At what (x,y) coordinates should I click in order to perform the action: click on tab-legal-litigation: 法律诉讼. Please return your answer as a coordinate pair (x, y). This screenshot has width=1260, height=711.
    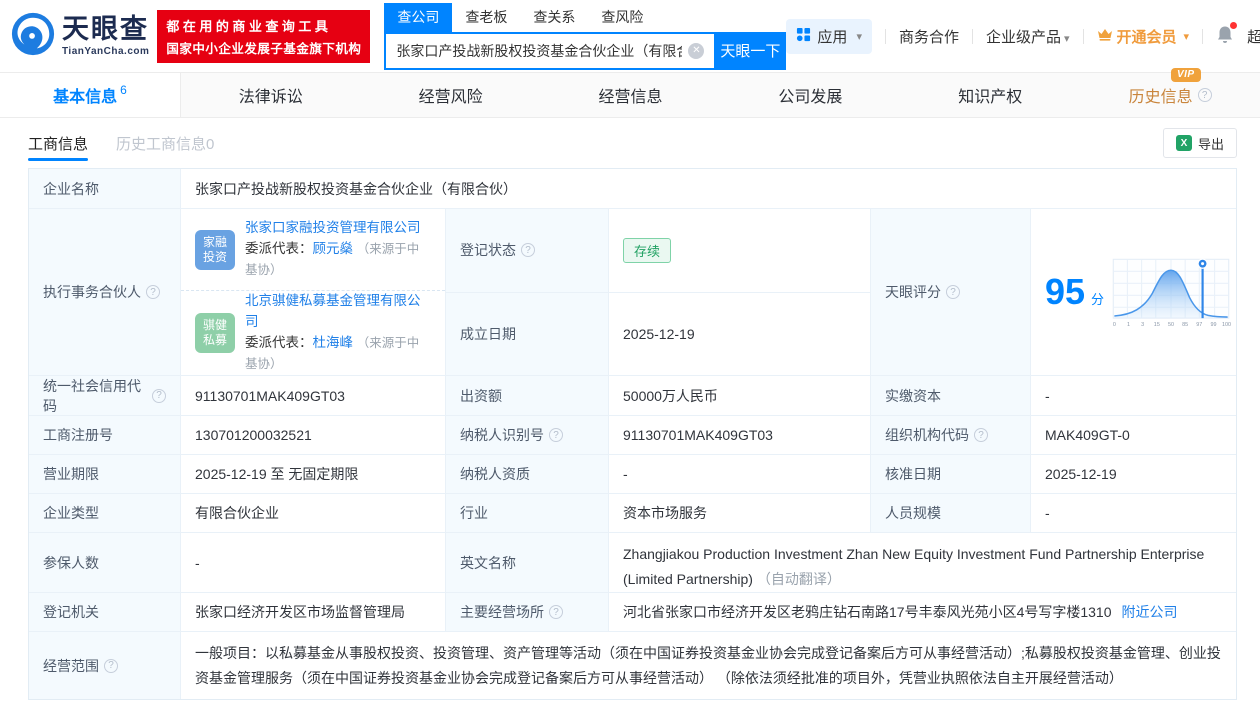
    Looking at the image, I should click on (271, 95).